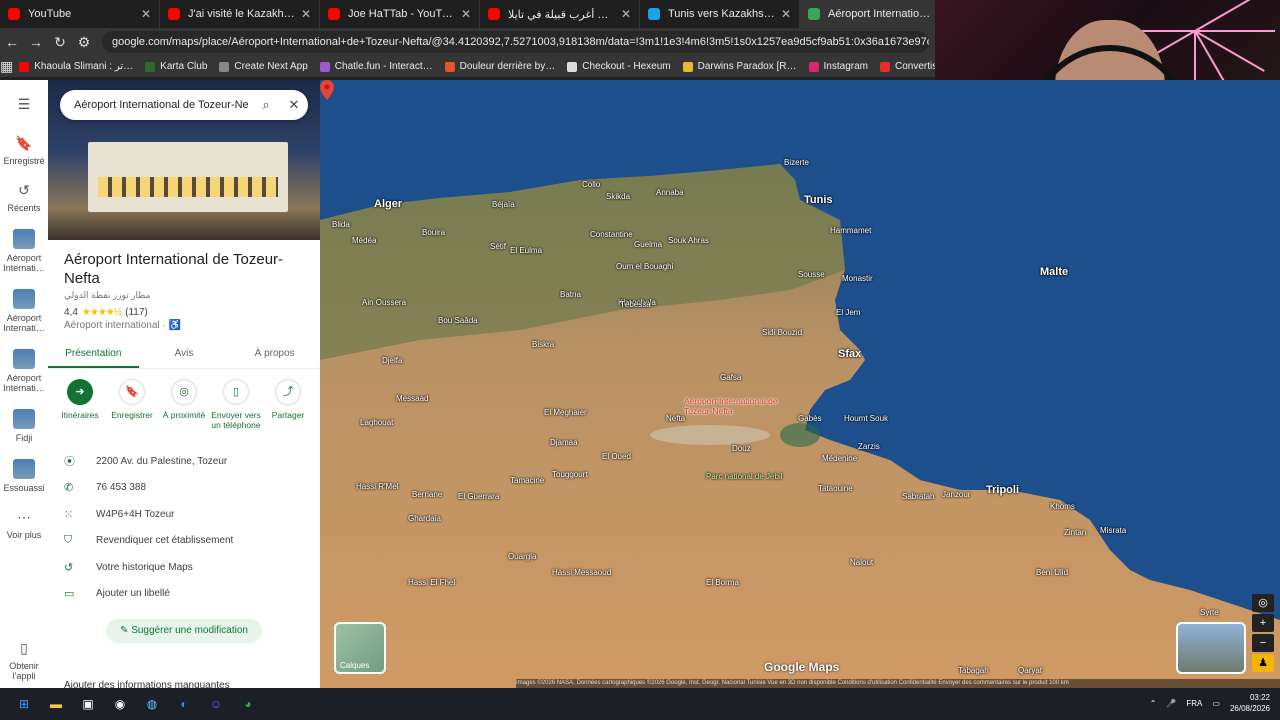  What do you see at coordinates (503, 204) in the screenshot?
I see `map-label-bejaia: Béjaïa` at bounding box center [503, 204].